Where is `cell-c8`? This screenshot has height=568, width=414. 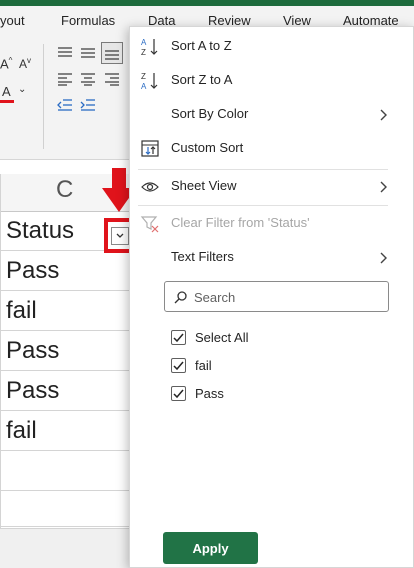 cell-c8 is located at coordinates (65, 509).